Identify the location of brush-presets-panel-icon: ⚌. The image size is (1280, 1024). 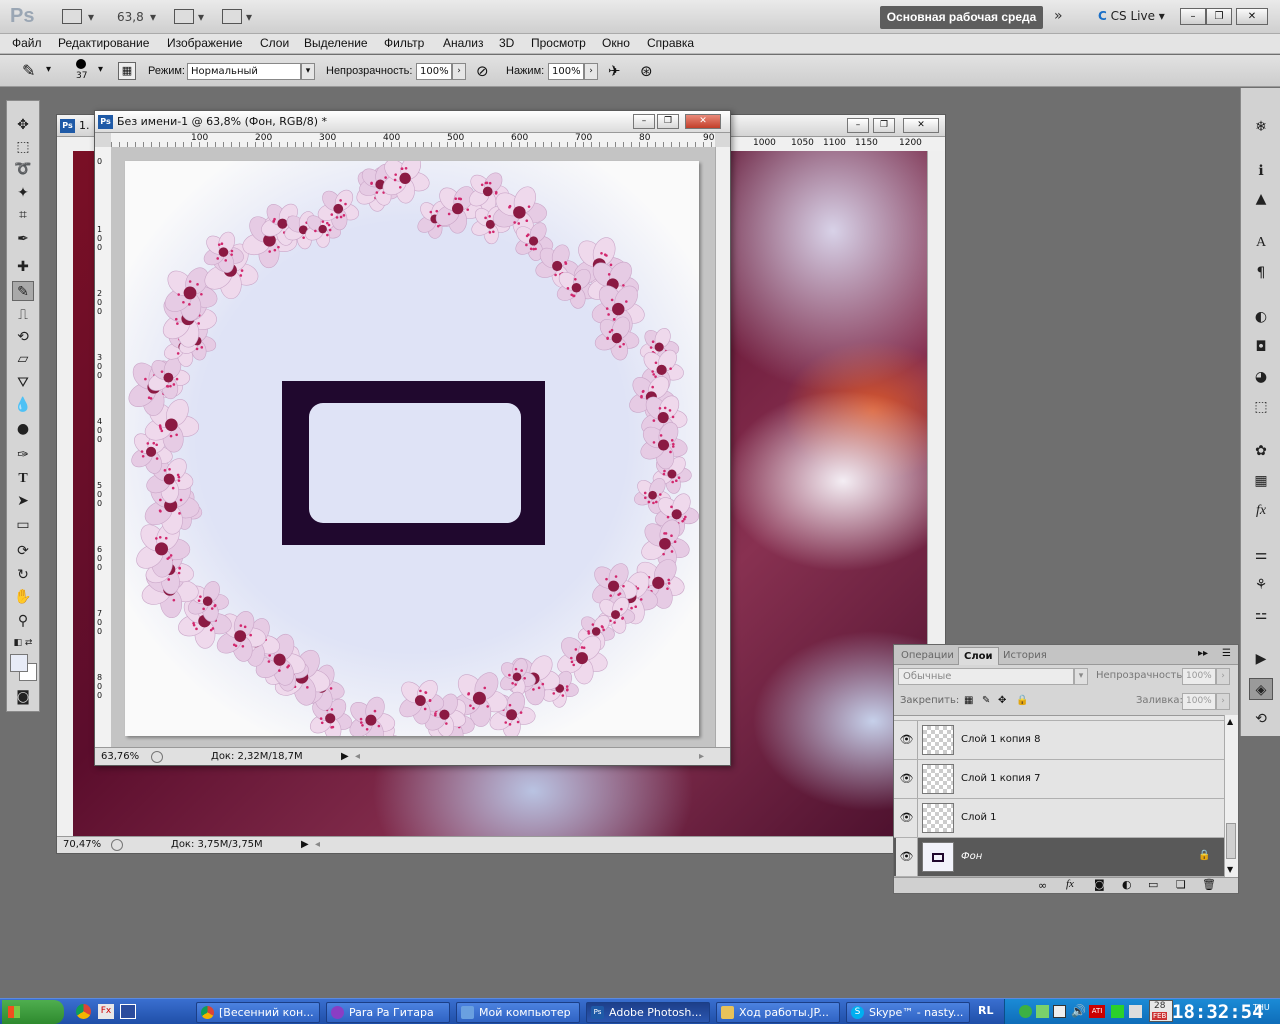
(1261, 555).